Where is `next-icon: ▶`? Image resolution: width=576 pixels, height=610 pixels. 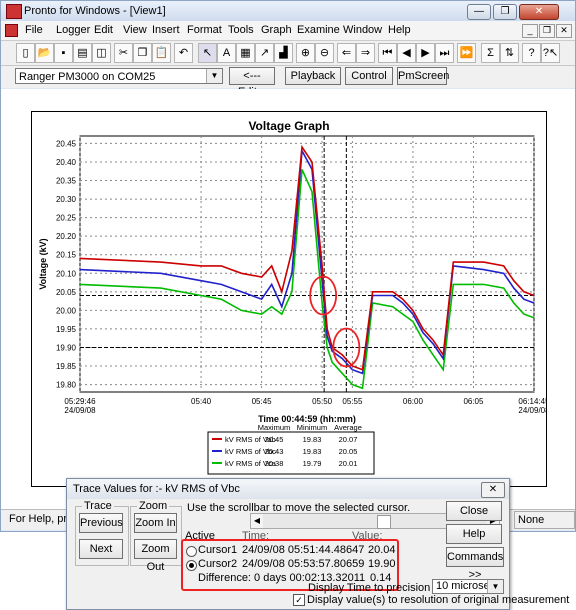 next-icon: ▶ is located at coordinates (425, 53).